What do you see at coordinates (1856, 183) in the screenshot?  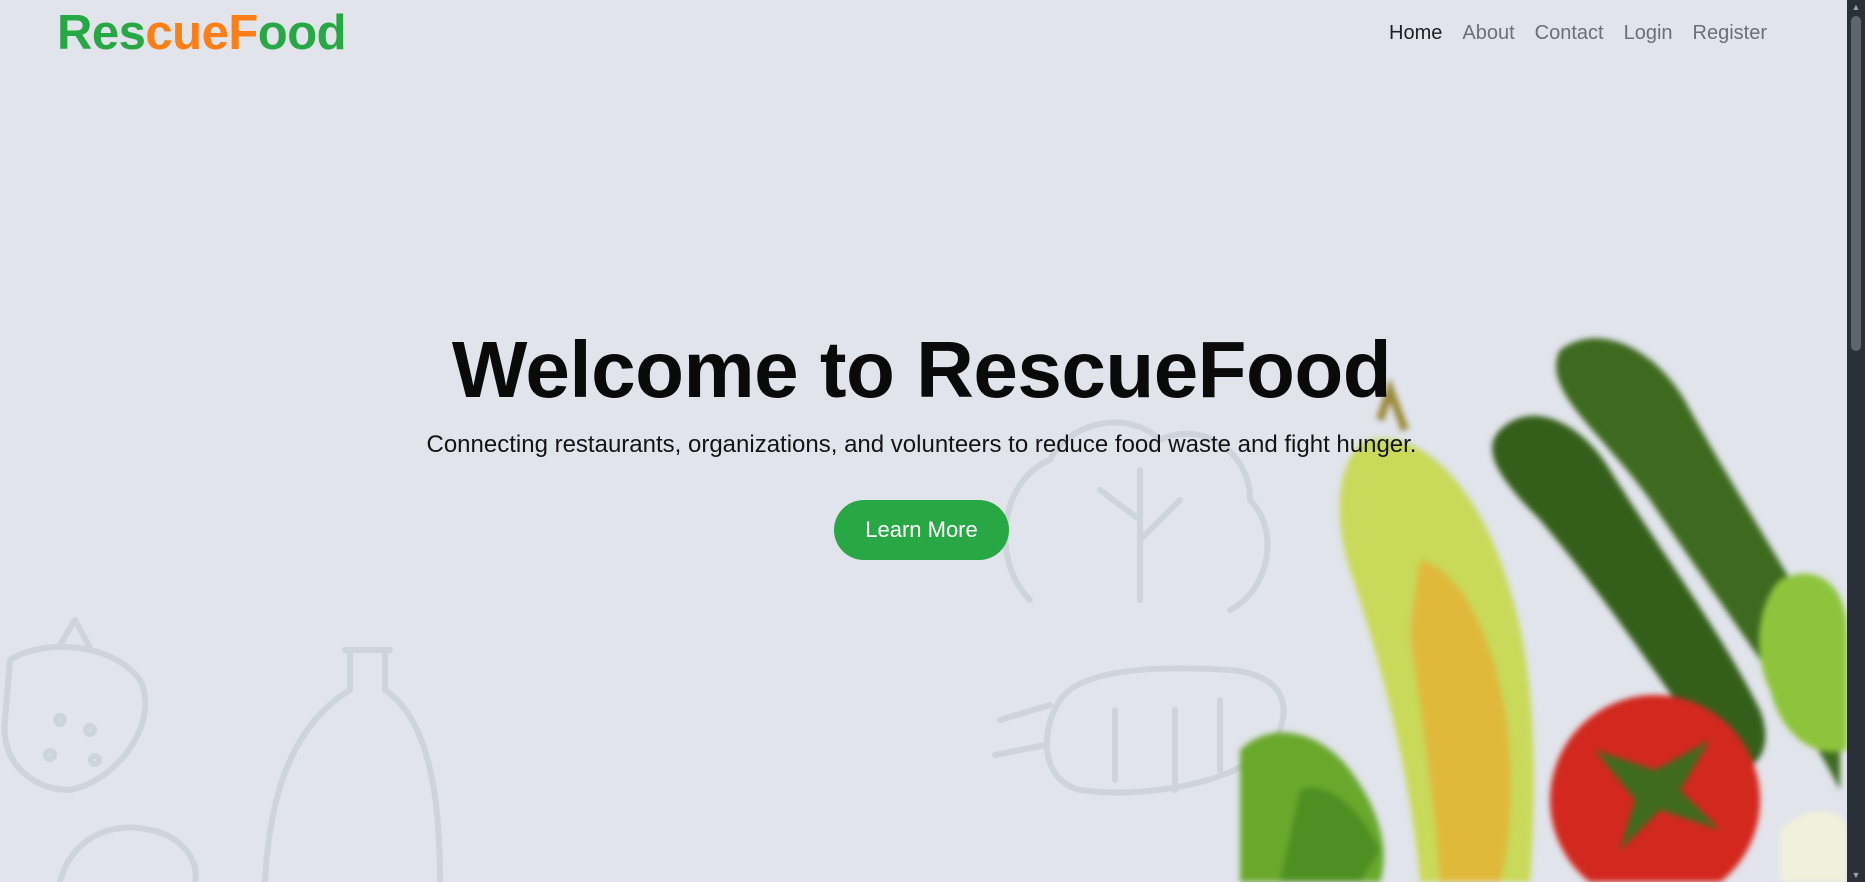 I see `scrollbar-thumb` at bounding box center [1856, 183].